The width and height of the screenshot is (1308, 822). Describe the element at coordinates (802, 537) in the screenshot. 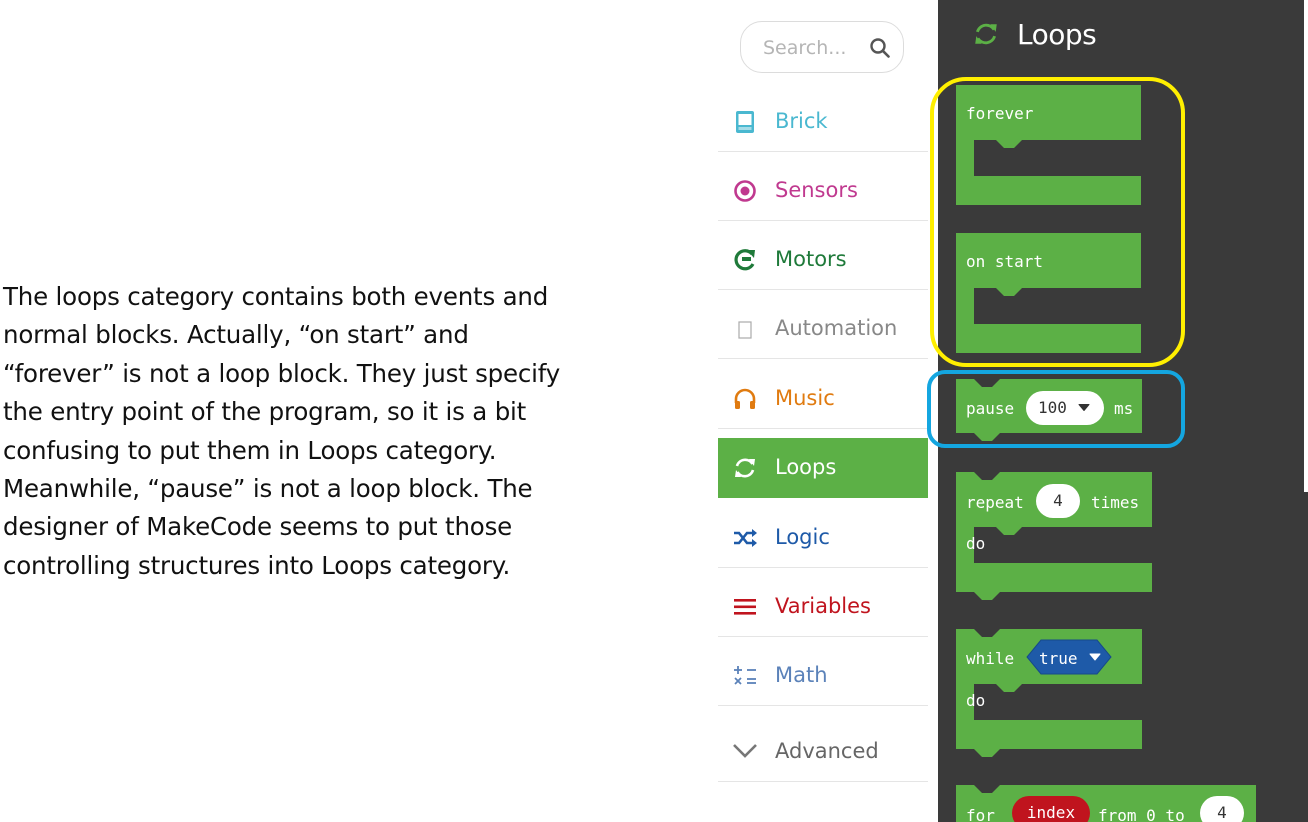

I see `category-label: Logic` at that location.